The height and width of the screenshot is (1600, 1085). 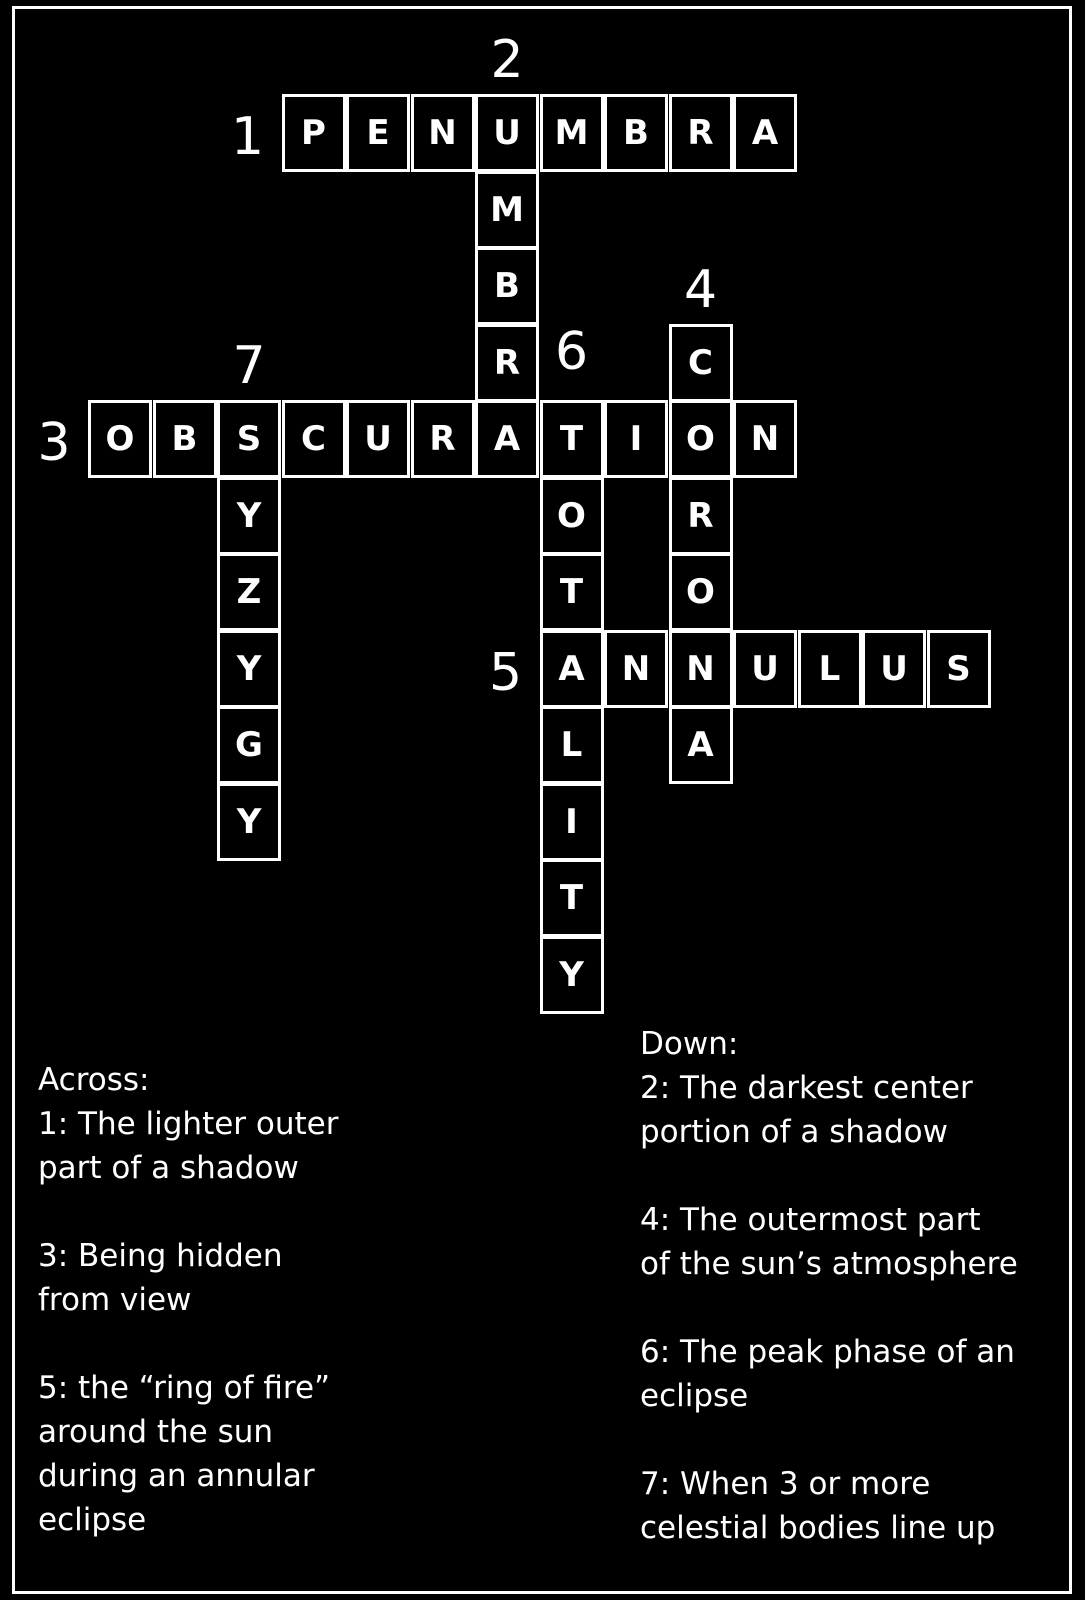 I want to click on grid-cell-r4-c9: O, so click(x=700, y=439).